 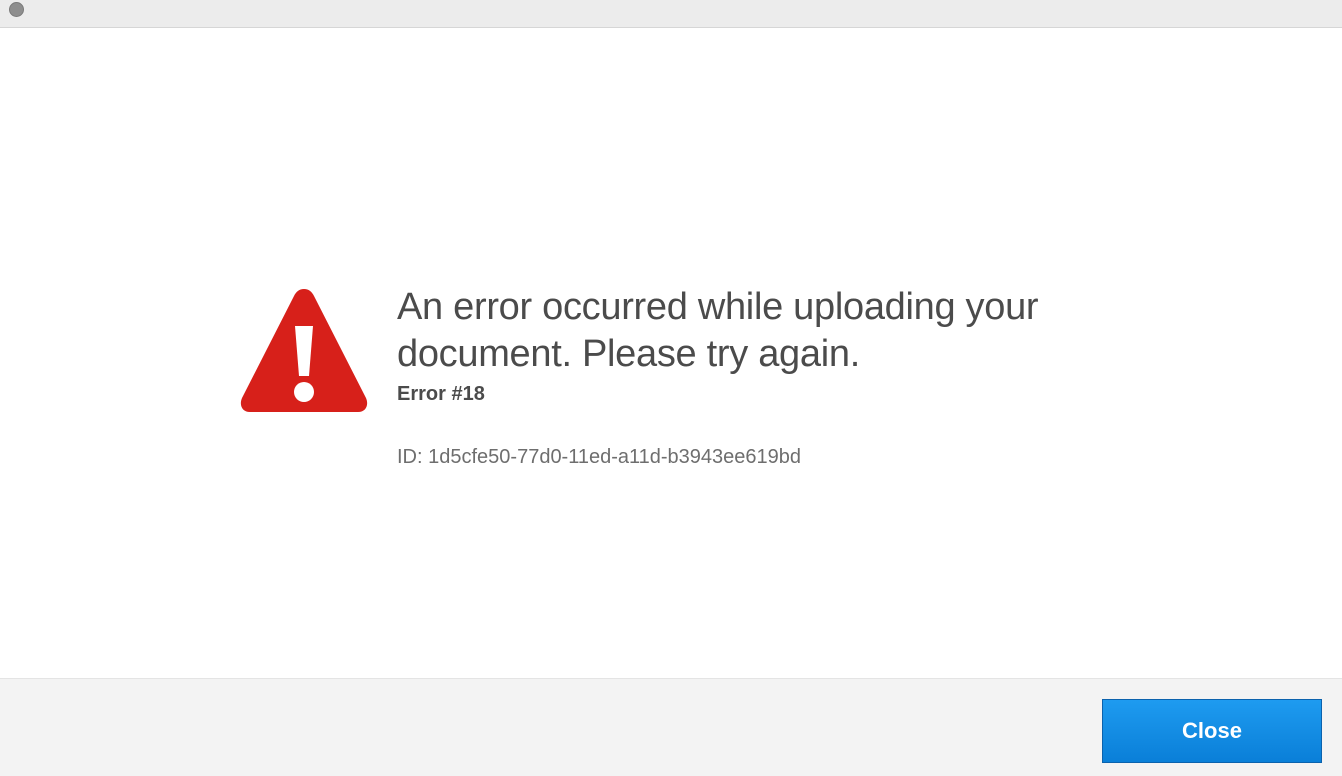 What do you see at coordinates (599, 457) in the screenshot?
I see `error-id: ID: 1d5cfe50-77d0-11ed-a11d-b3943ee619bd` at bounding box center [599, 457].